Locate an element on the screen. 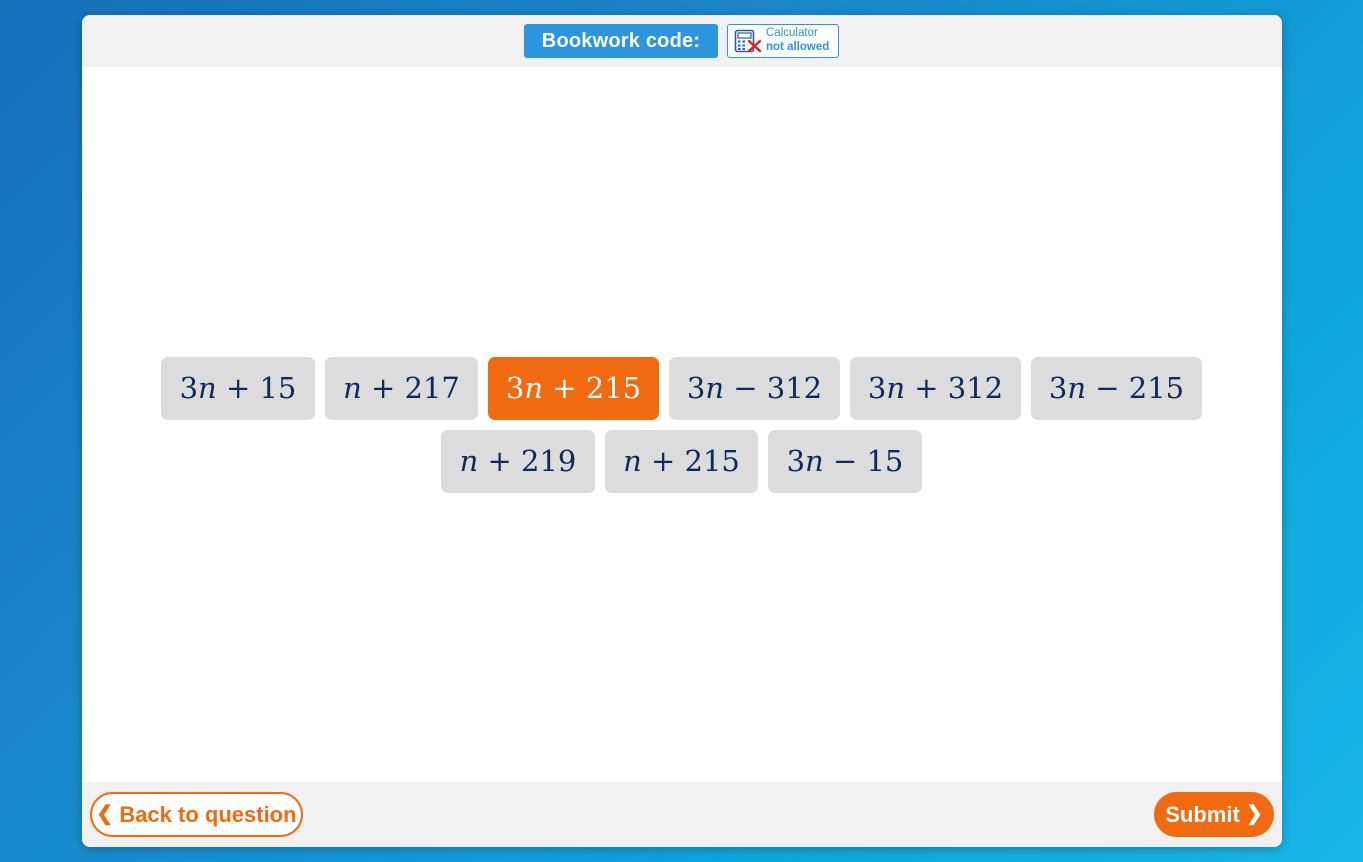  back-button-label: Back to question is located at coordinates (208, 814).